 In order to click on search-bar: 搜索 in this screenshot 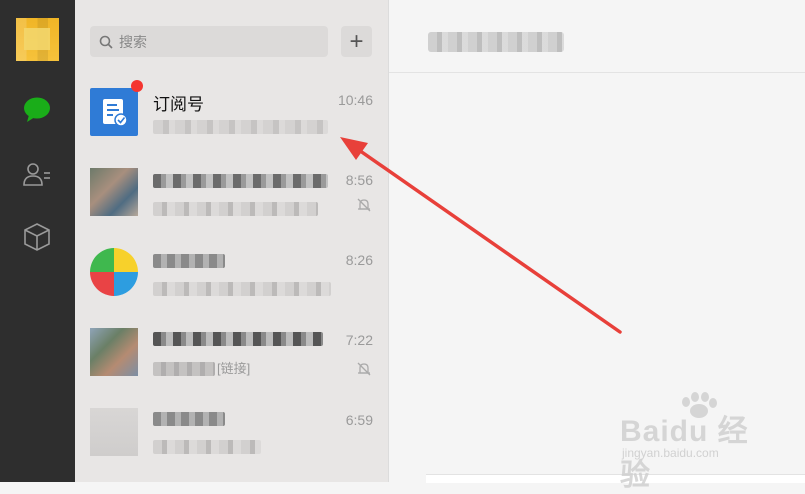, I will do `click(209, 41)`.